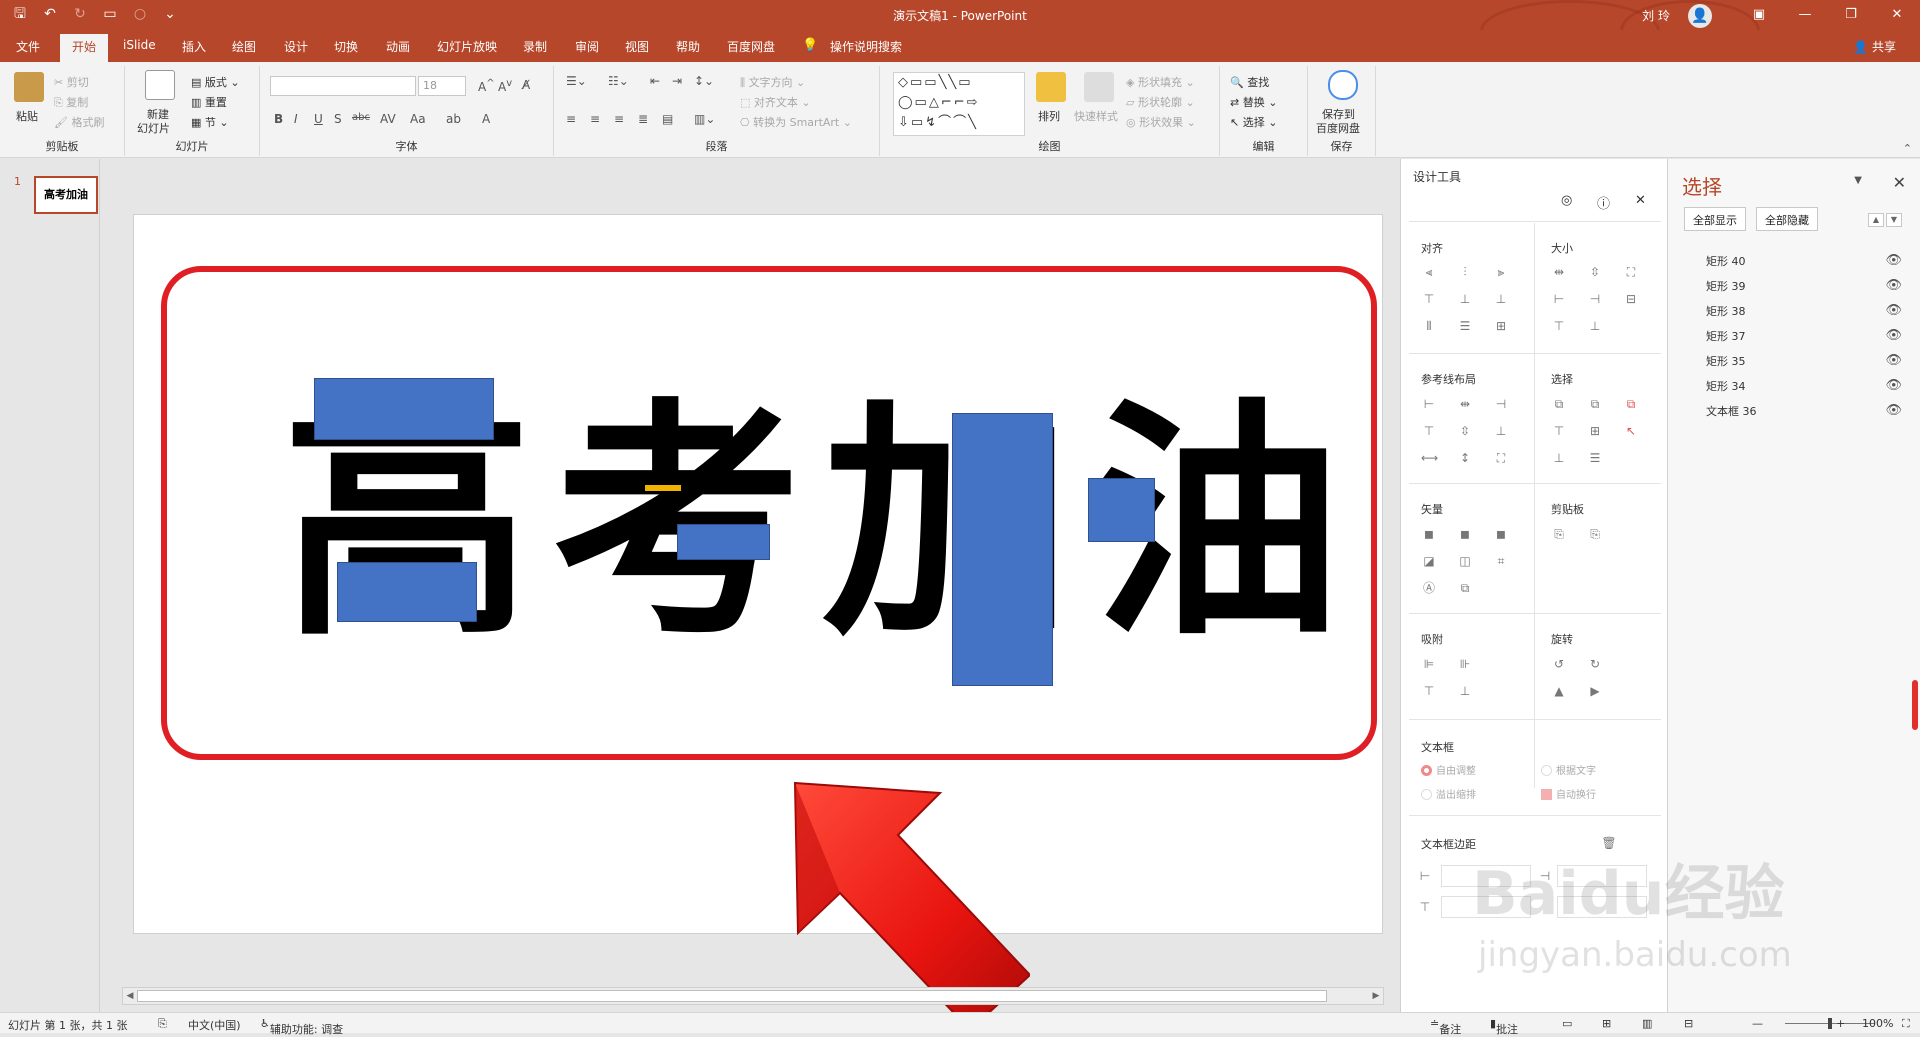  Describe the element at coordinates (959, 104) in the screenshot. I see `shapes-gallery: ◇▭▭╲╲▭ ◯▭△⌐⌐⇨ ⇩▭↯⌒⌒╲` at that location.